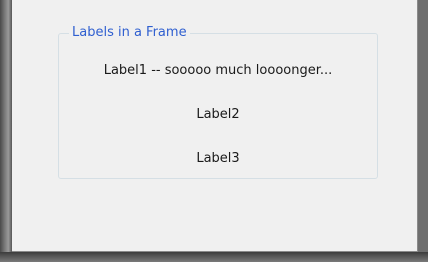 The image size is (428, 262). What do you see at coordinates (129, 33) in the screenshot?
I see `frame-title: Labels in a Frame` at bounding box center [129, 33].